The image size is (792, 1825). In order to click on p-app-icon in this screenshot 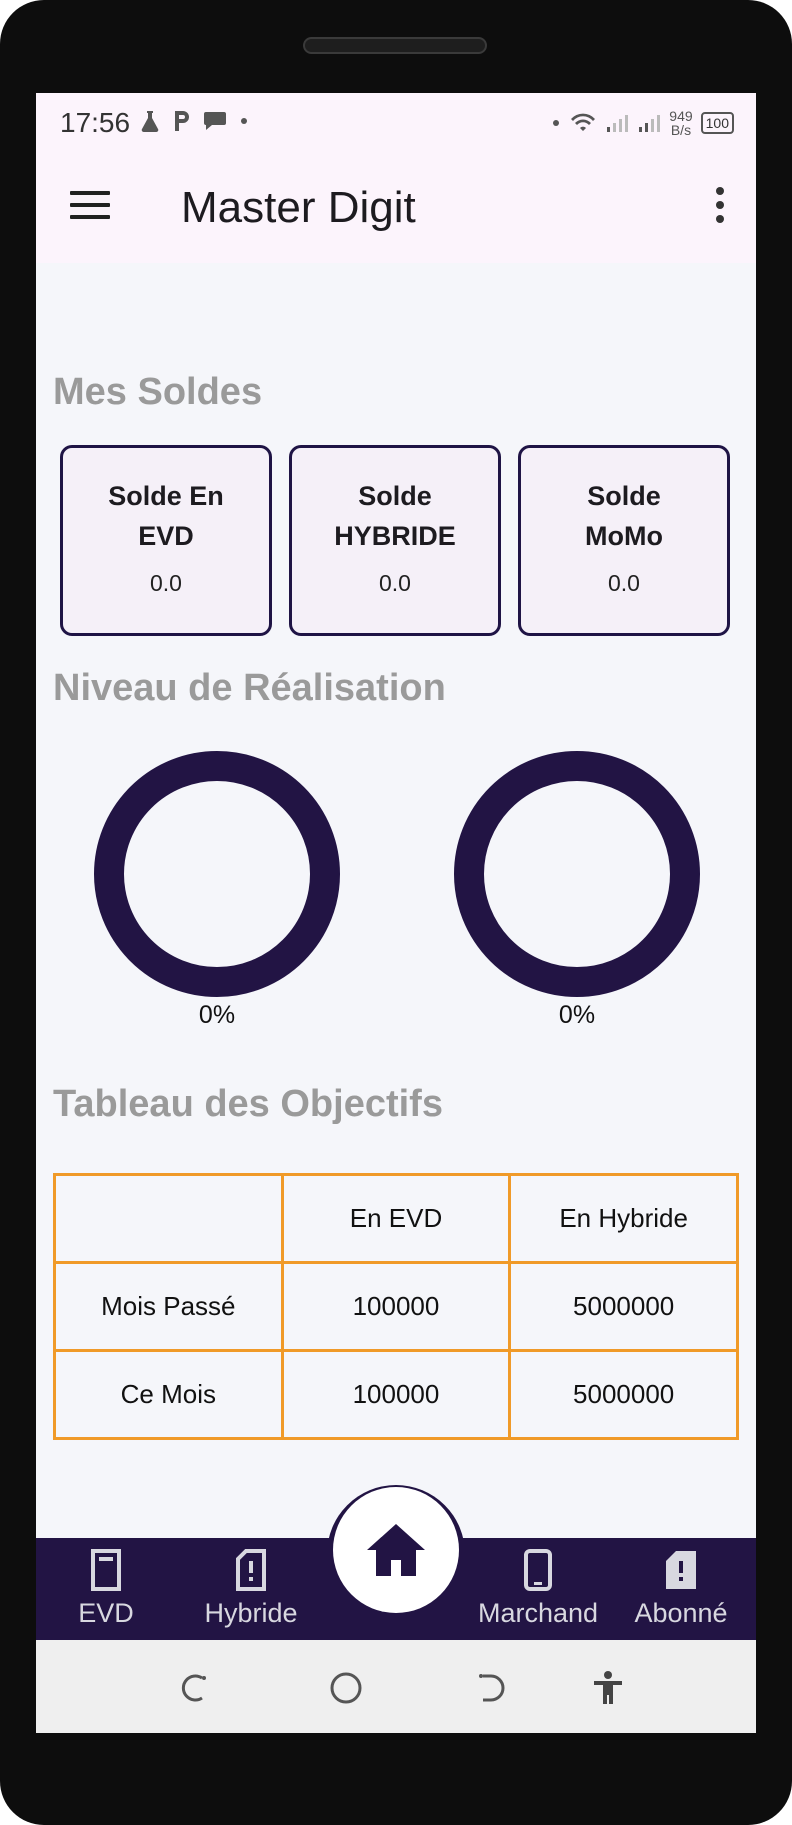, I will do `click(182, 121)`.